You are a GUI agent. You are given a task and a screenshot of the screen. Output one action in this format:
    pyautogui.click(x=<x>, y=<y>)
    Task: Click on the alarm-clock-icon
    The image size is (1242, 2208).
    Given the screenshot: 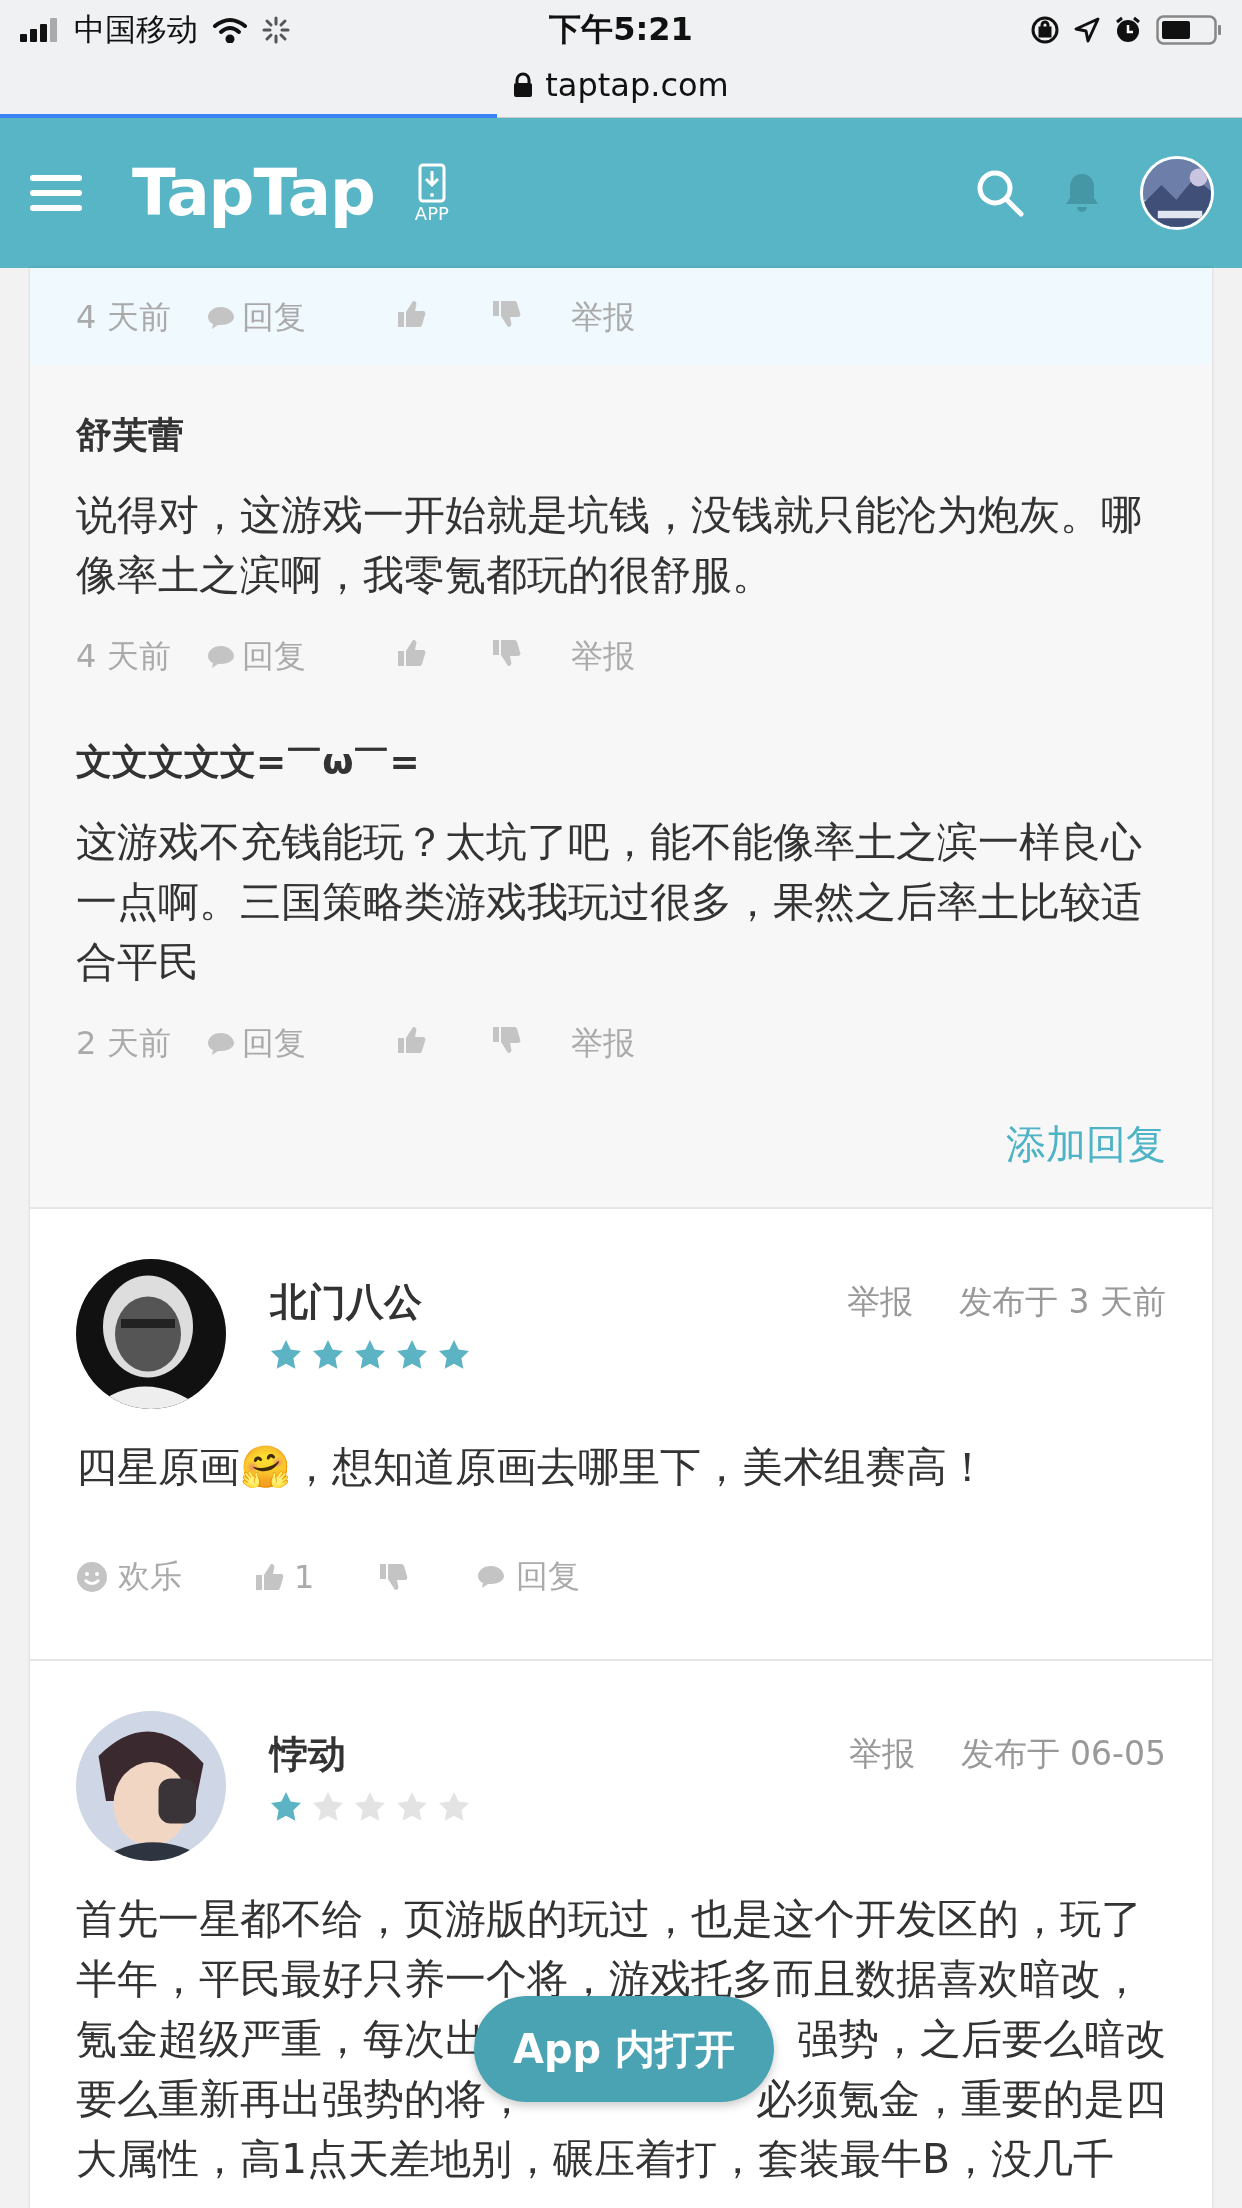 What is the action you would take?
    pyautogui.click(x=1128, y=30)
    